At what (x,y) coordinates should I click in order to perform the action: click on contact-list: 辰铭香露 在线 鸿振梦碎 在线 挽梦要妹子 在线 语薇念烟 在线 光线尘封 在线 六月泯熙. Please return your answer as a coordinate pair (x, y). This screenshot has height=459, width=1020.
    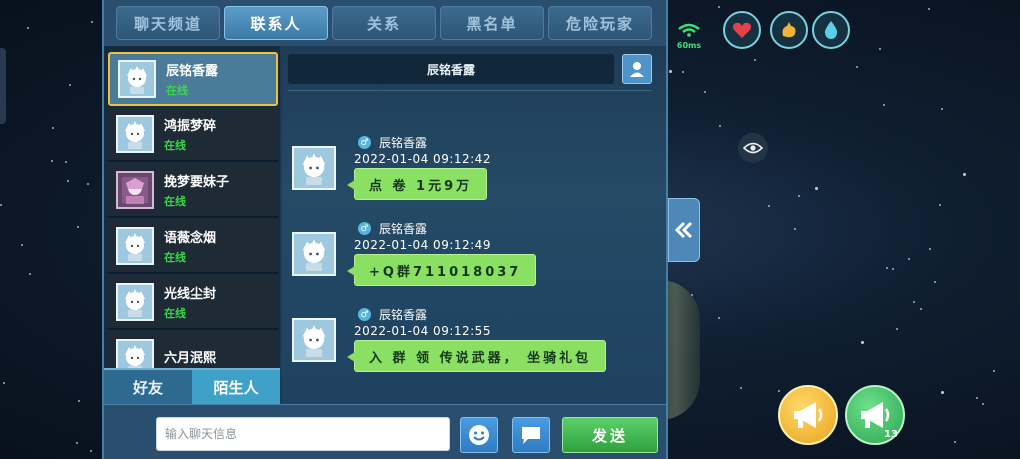
    Looking at the image, I should click on (192, 207).